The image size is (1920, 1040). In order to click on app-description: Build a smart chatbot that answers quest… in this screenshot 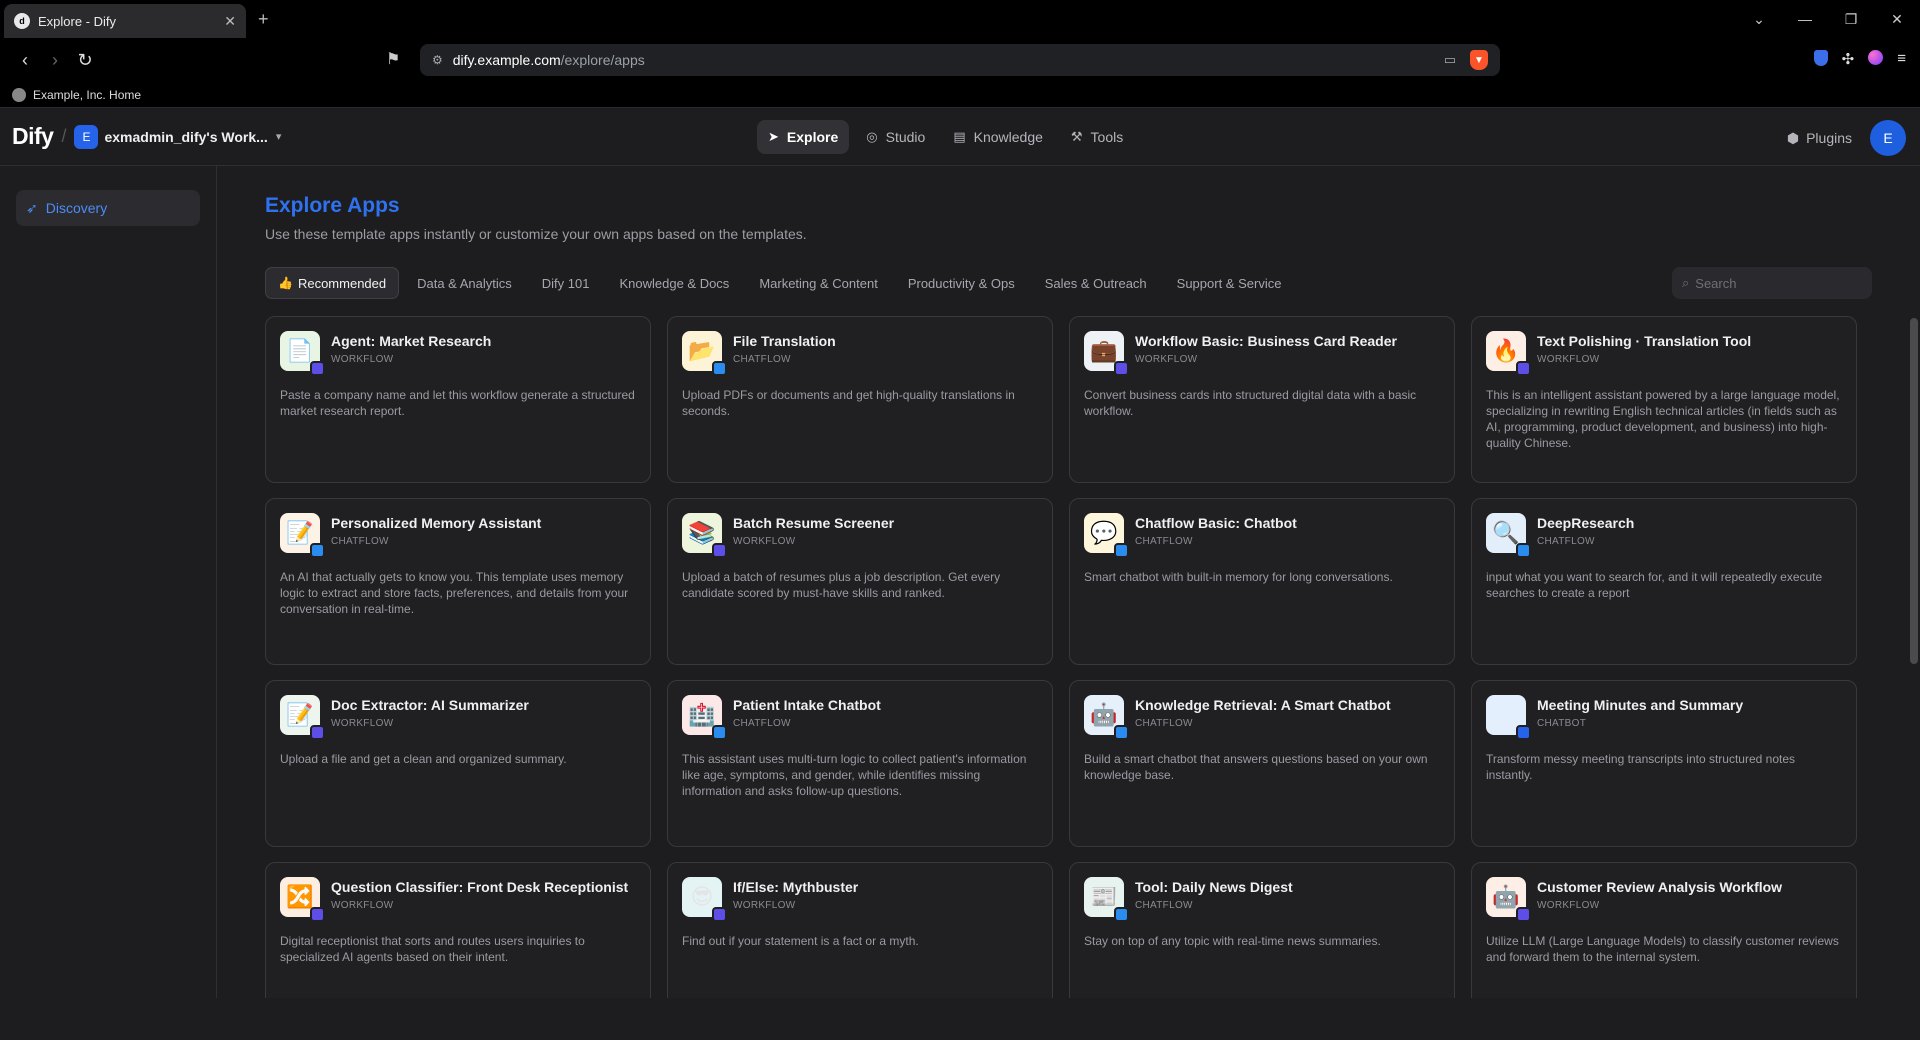, I will do `click(1256, 767)`.